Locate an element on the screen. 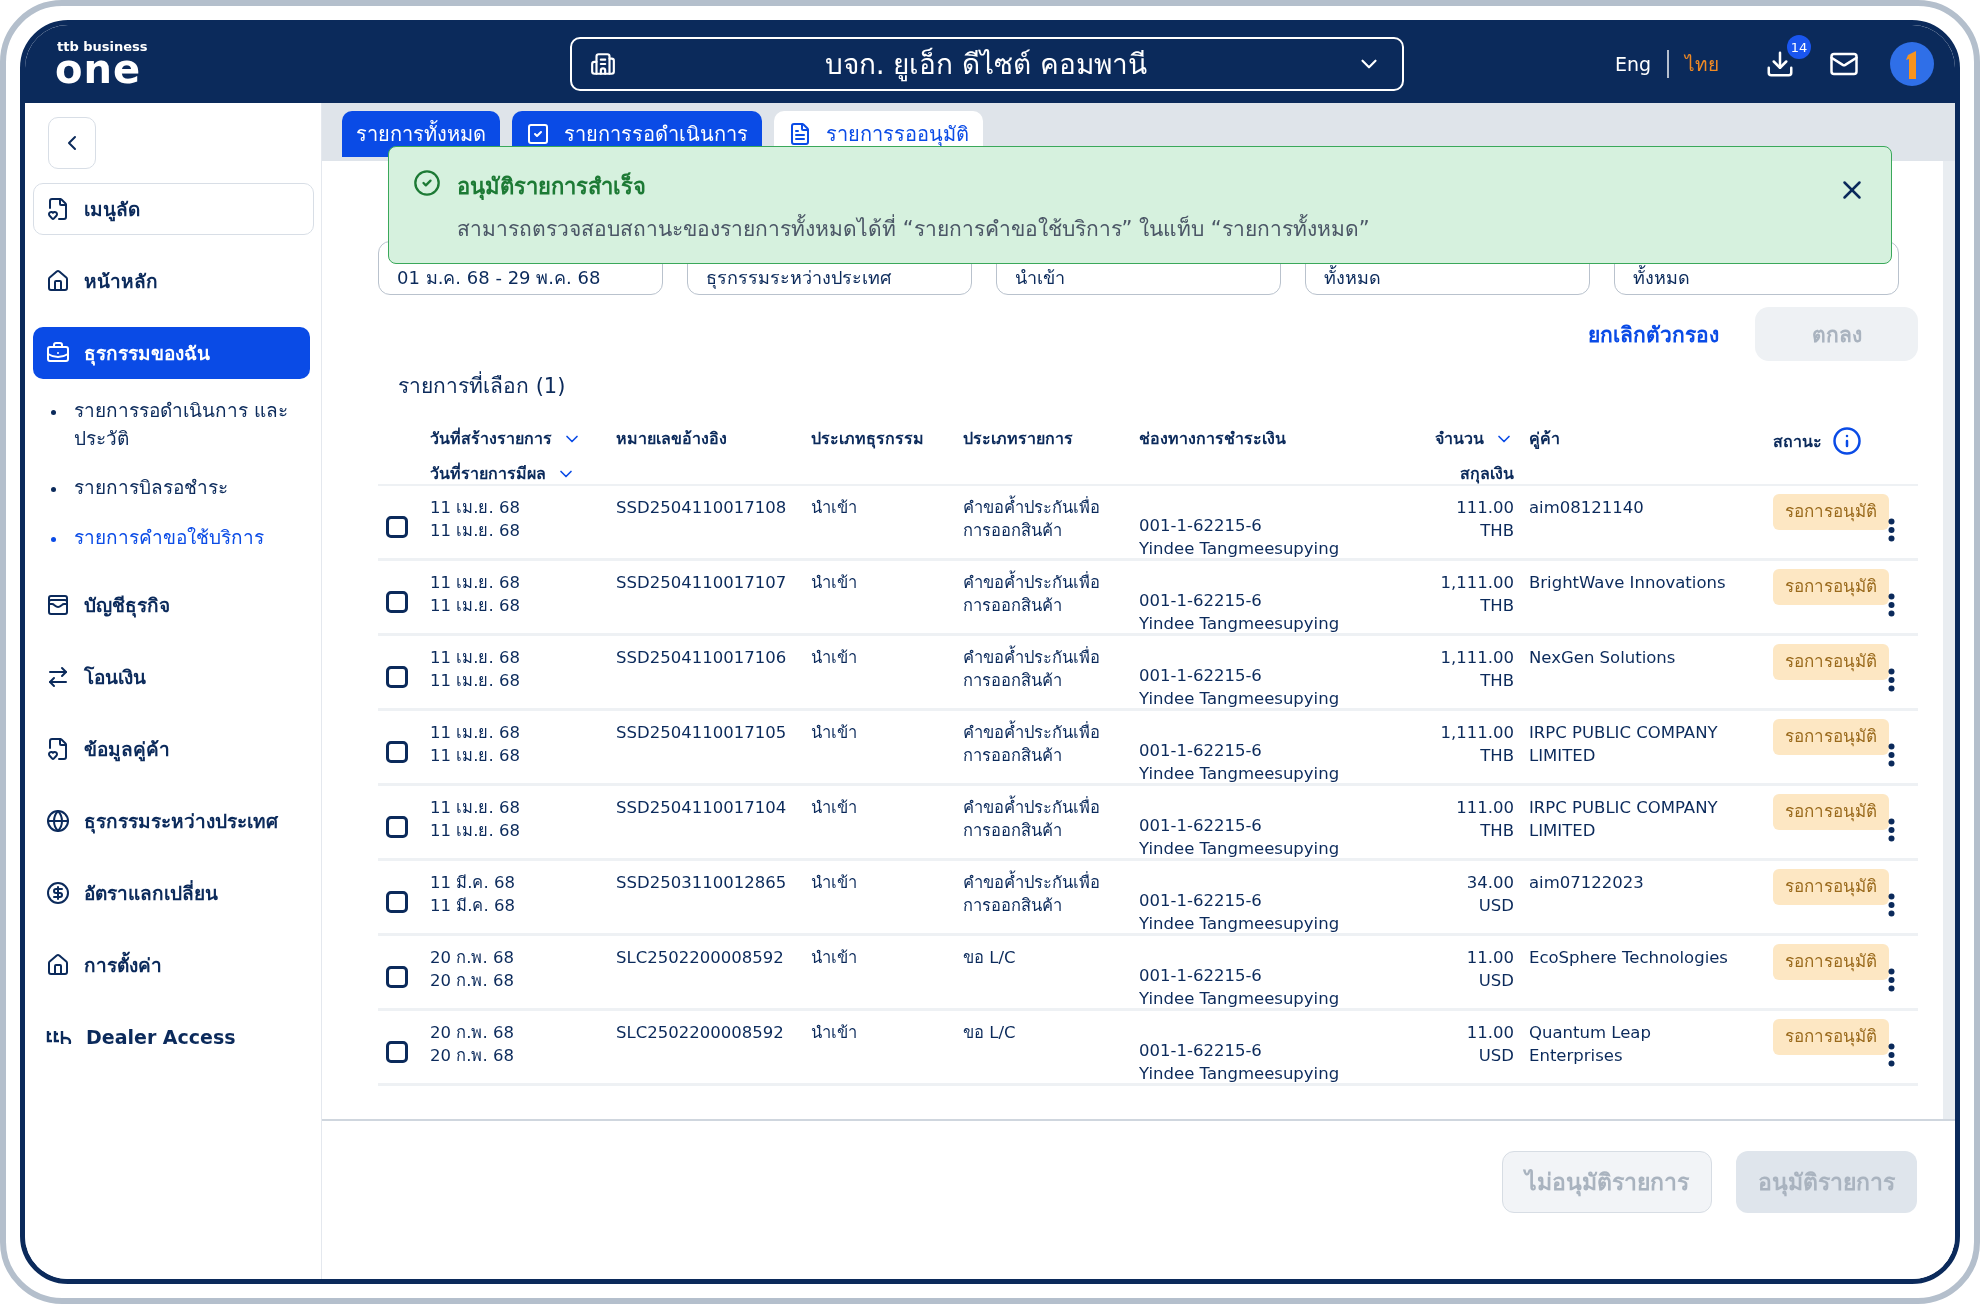 This screenshot has height=1304, width=1980. effective-date: 11 มี.ค. 68 is located at coordinates (472, 906).